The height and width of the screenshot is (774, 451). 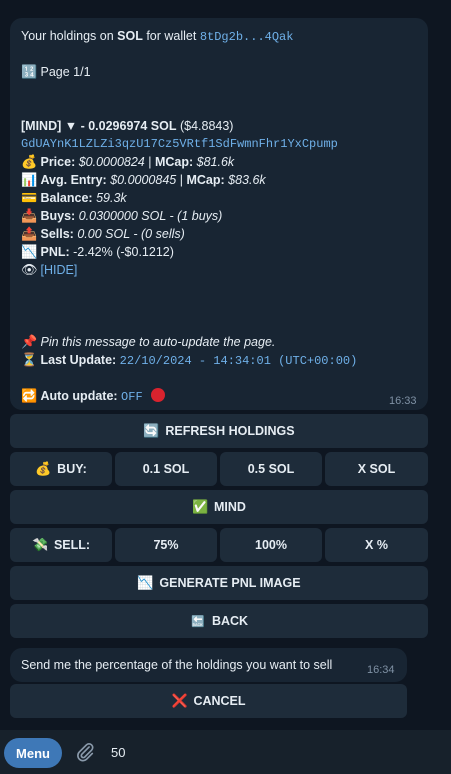 What do you see at coordinates (205, 180) in the screenshot?
I see `avg-entry-mcap-label: MCap:` at bounding box center [205, 180].